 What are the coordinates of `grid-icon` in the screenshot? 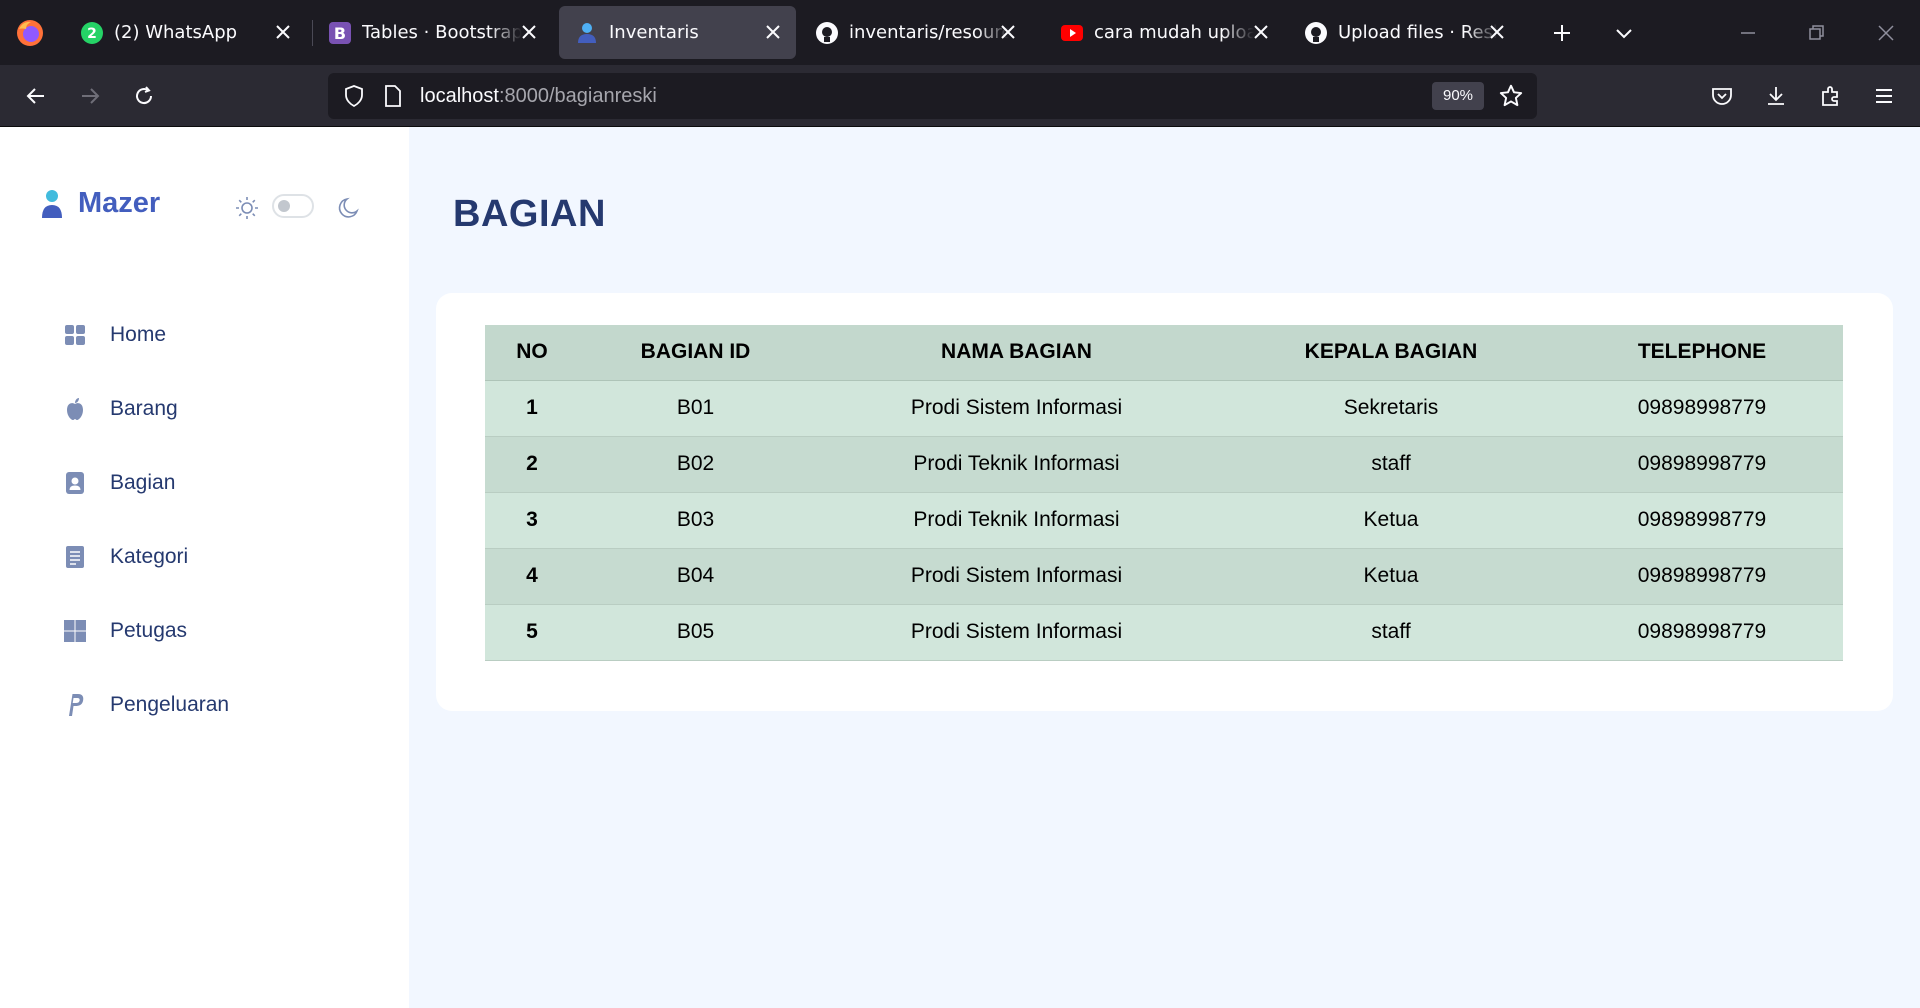 It's located at (75, 335).